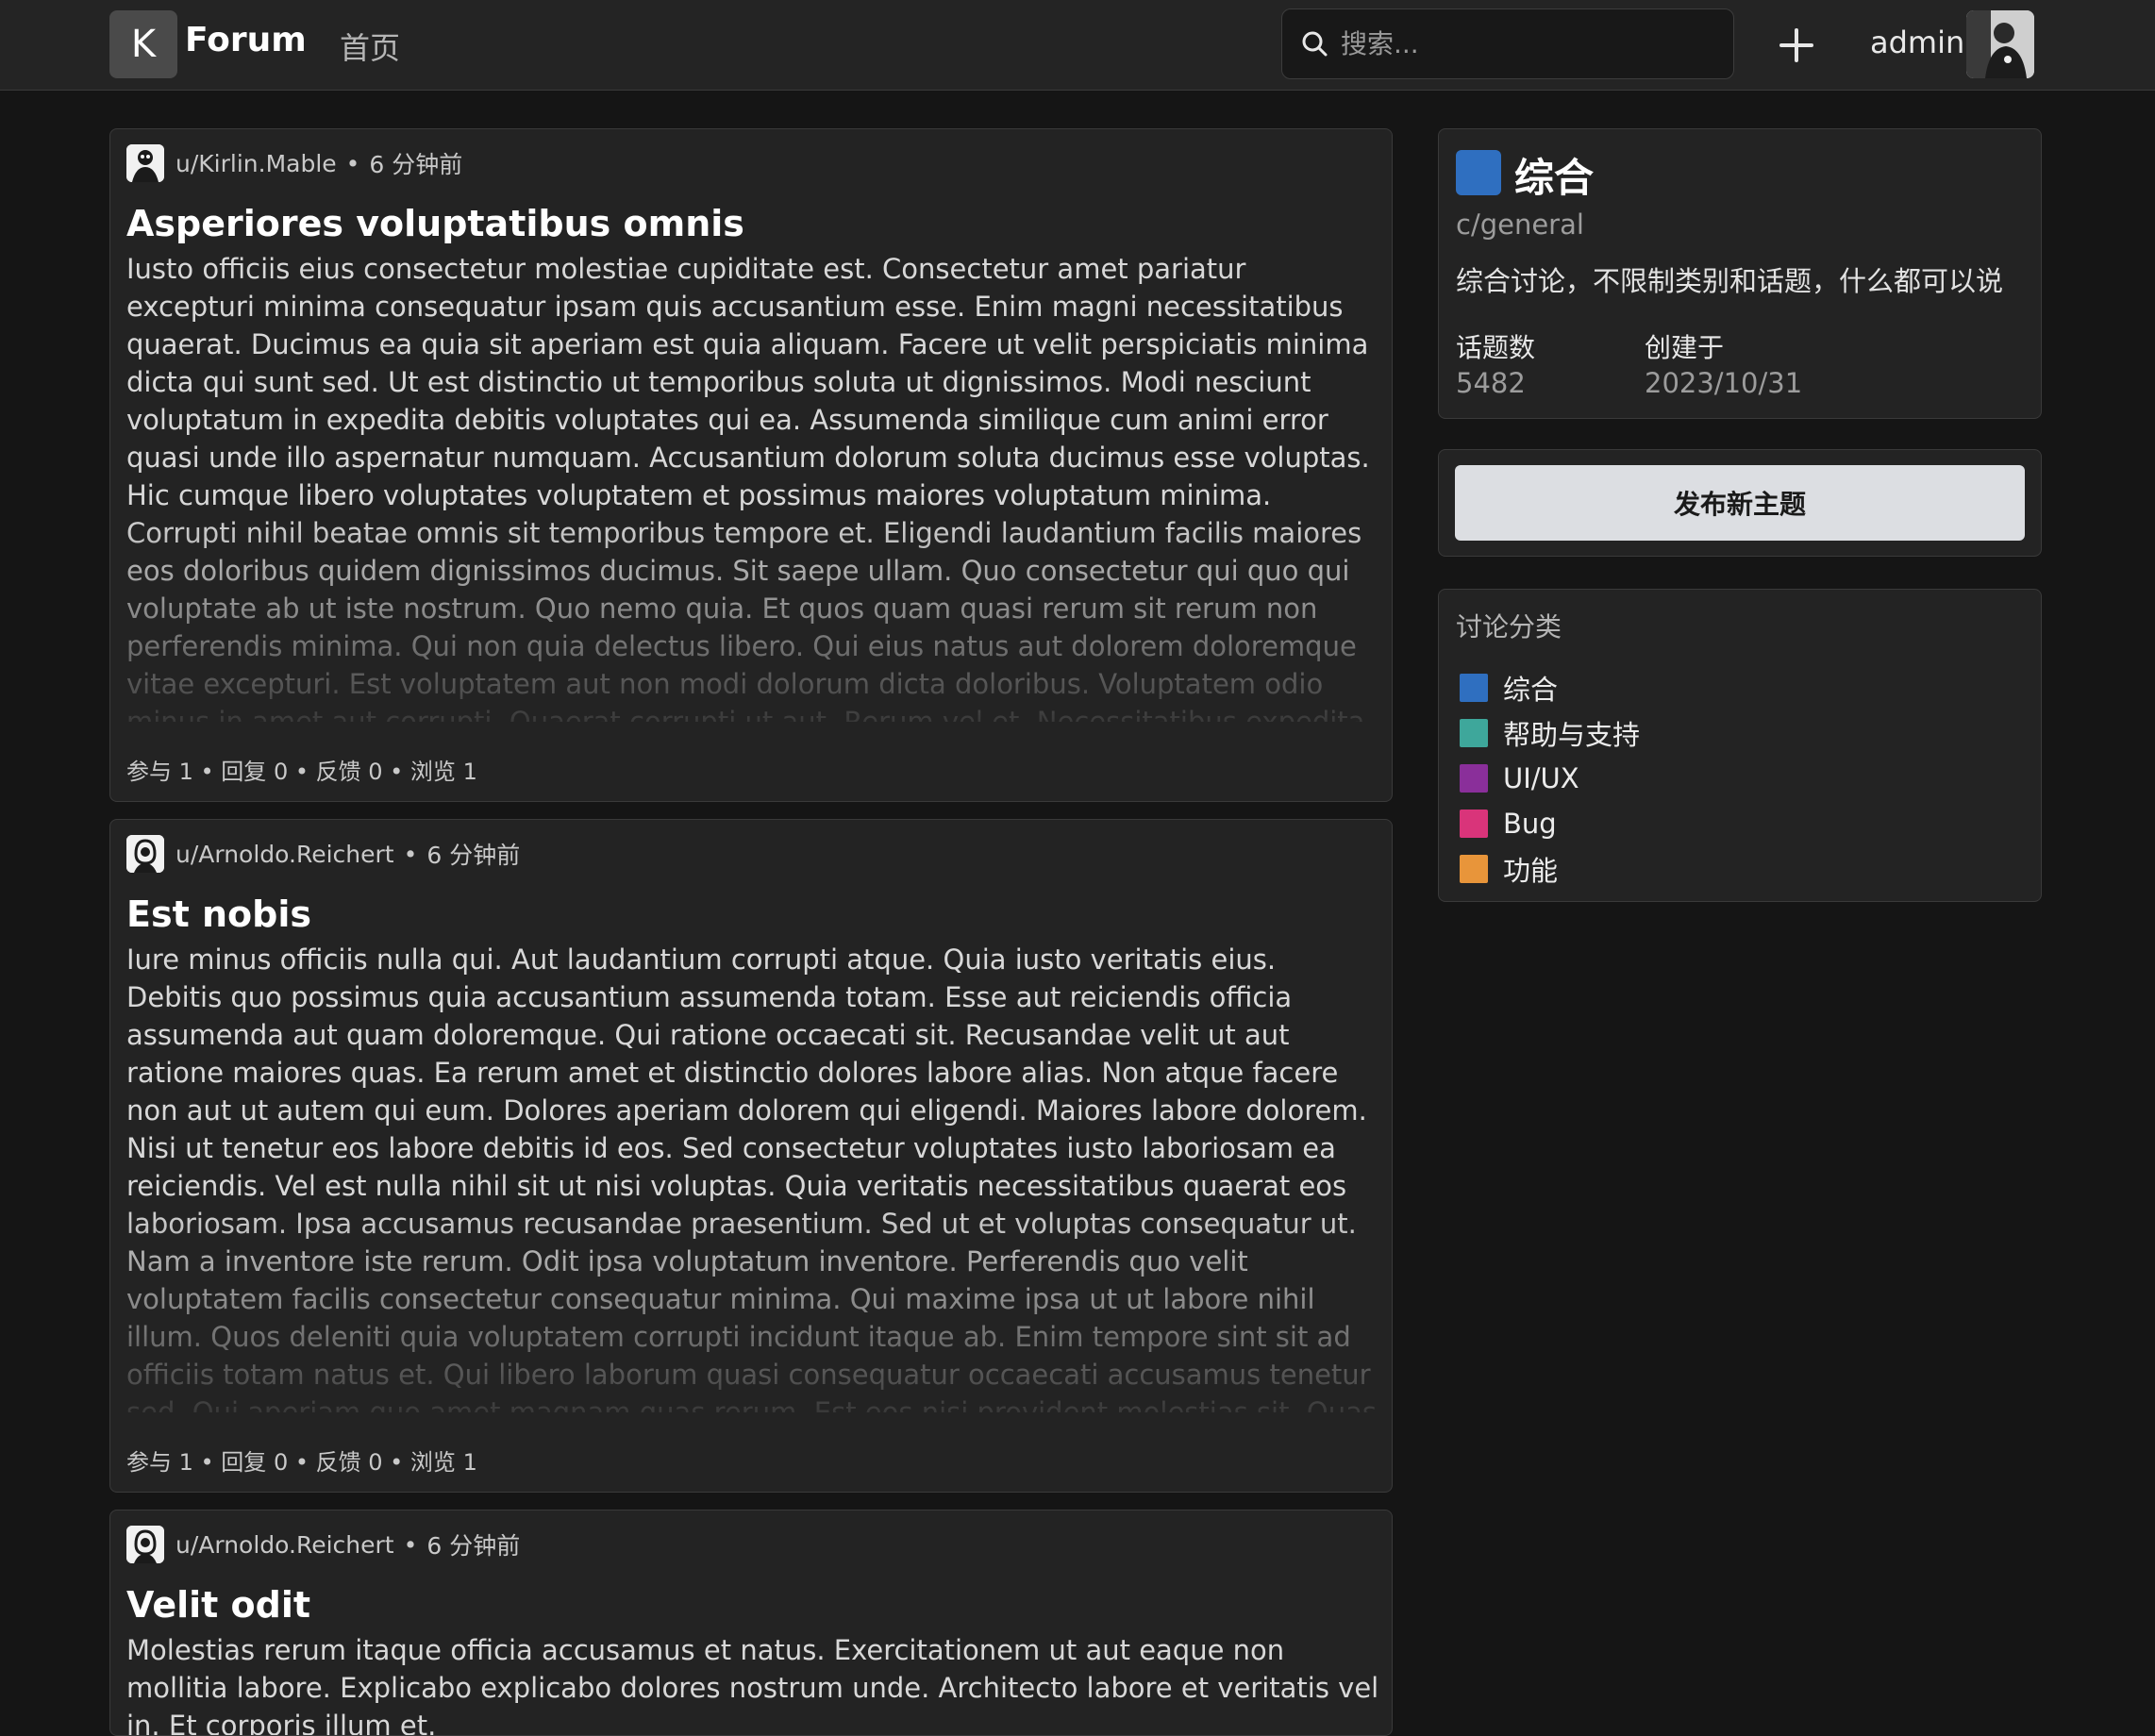 This screenshot has width=2155, height=1736. I want to click on category-list: 综合 帮助与支持 UI/UX Bug 功能, so click(1550, 778).